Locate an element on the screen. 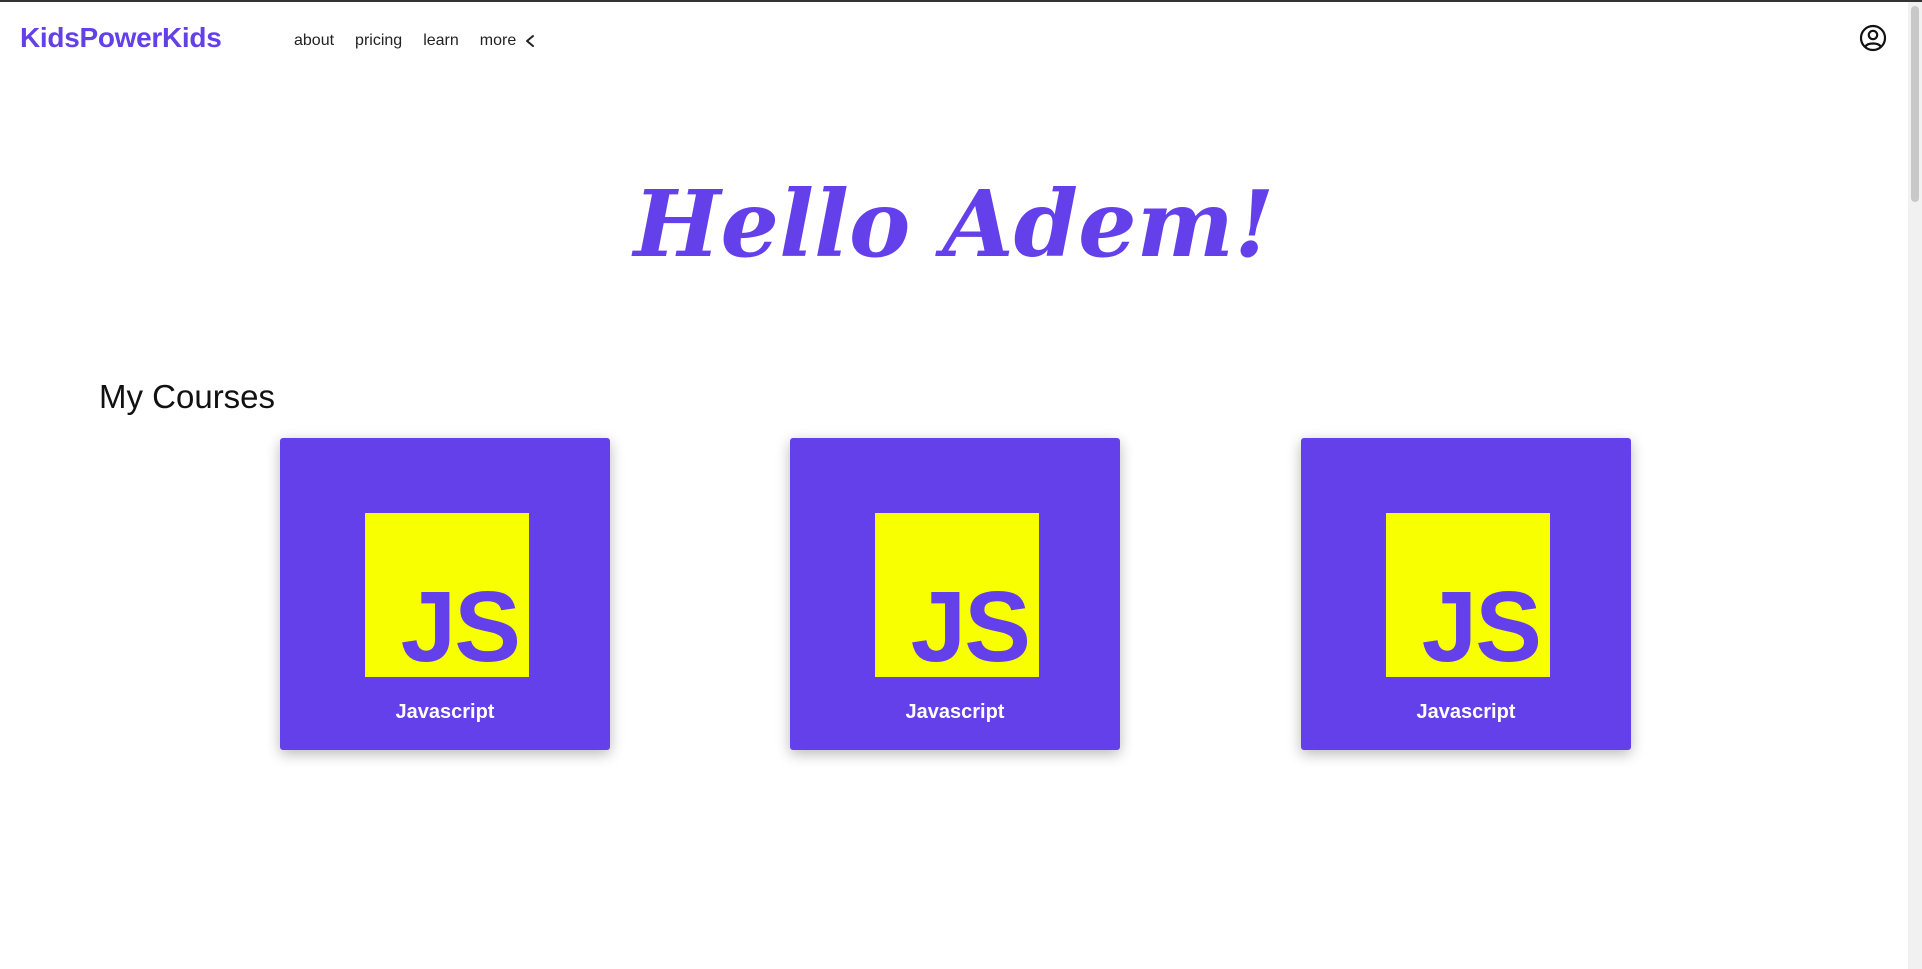 The height and width of the screenshot is (969, 1922). nav-link-pricing: pricing is located at coordinates (378, 41).